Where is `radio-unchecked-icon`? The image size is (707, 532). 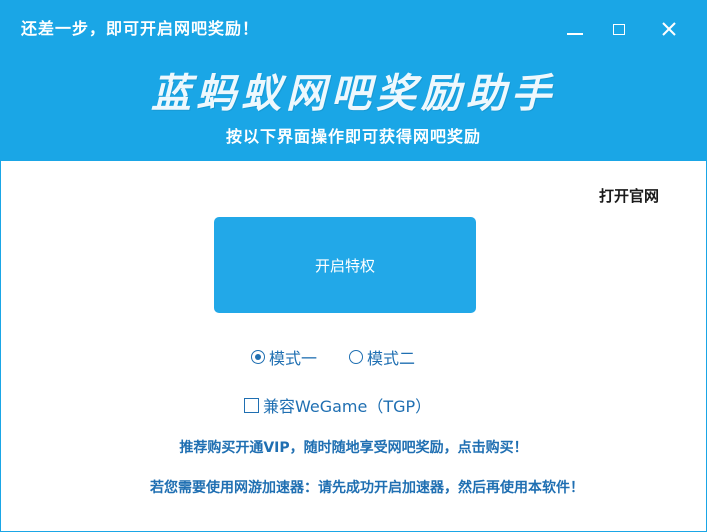
radio-unchecked-icon is located at coordinates (356, 357).